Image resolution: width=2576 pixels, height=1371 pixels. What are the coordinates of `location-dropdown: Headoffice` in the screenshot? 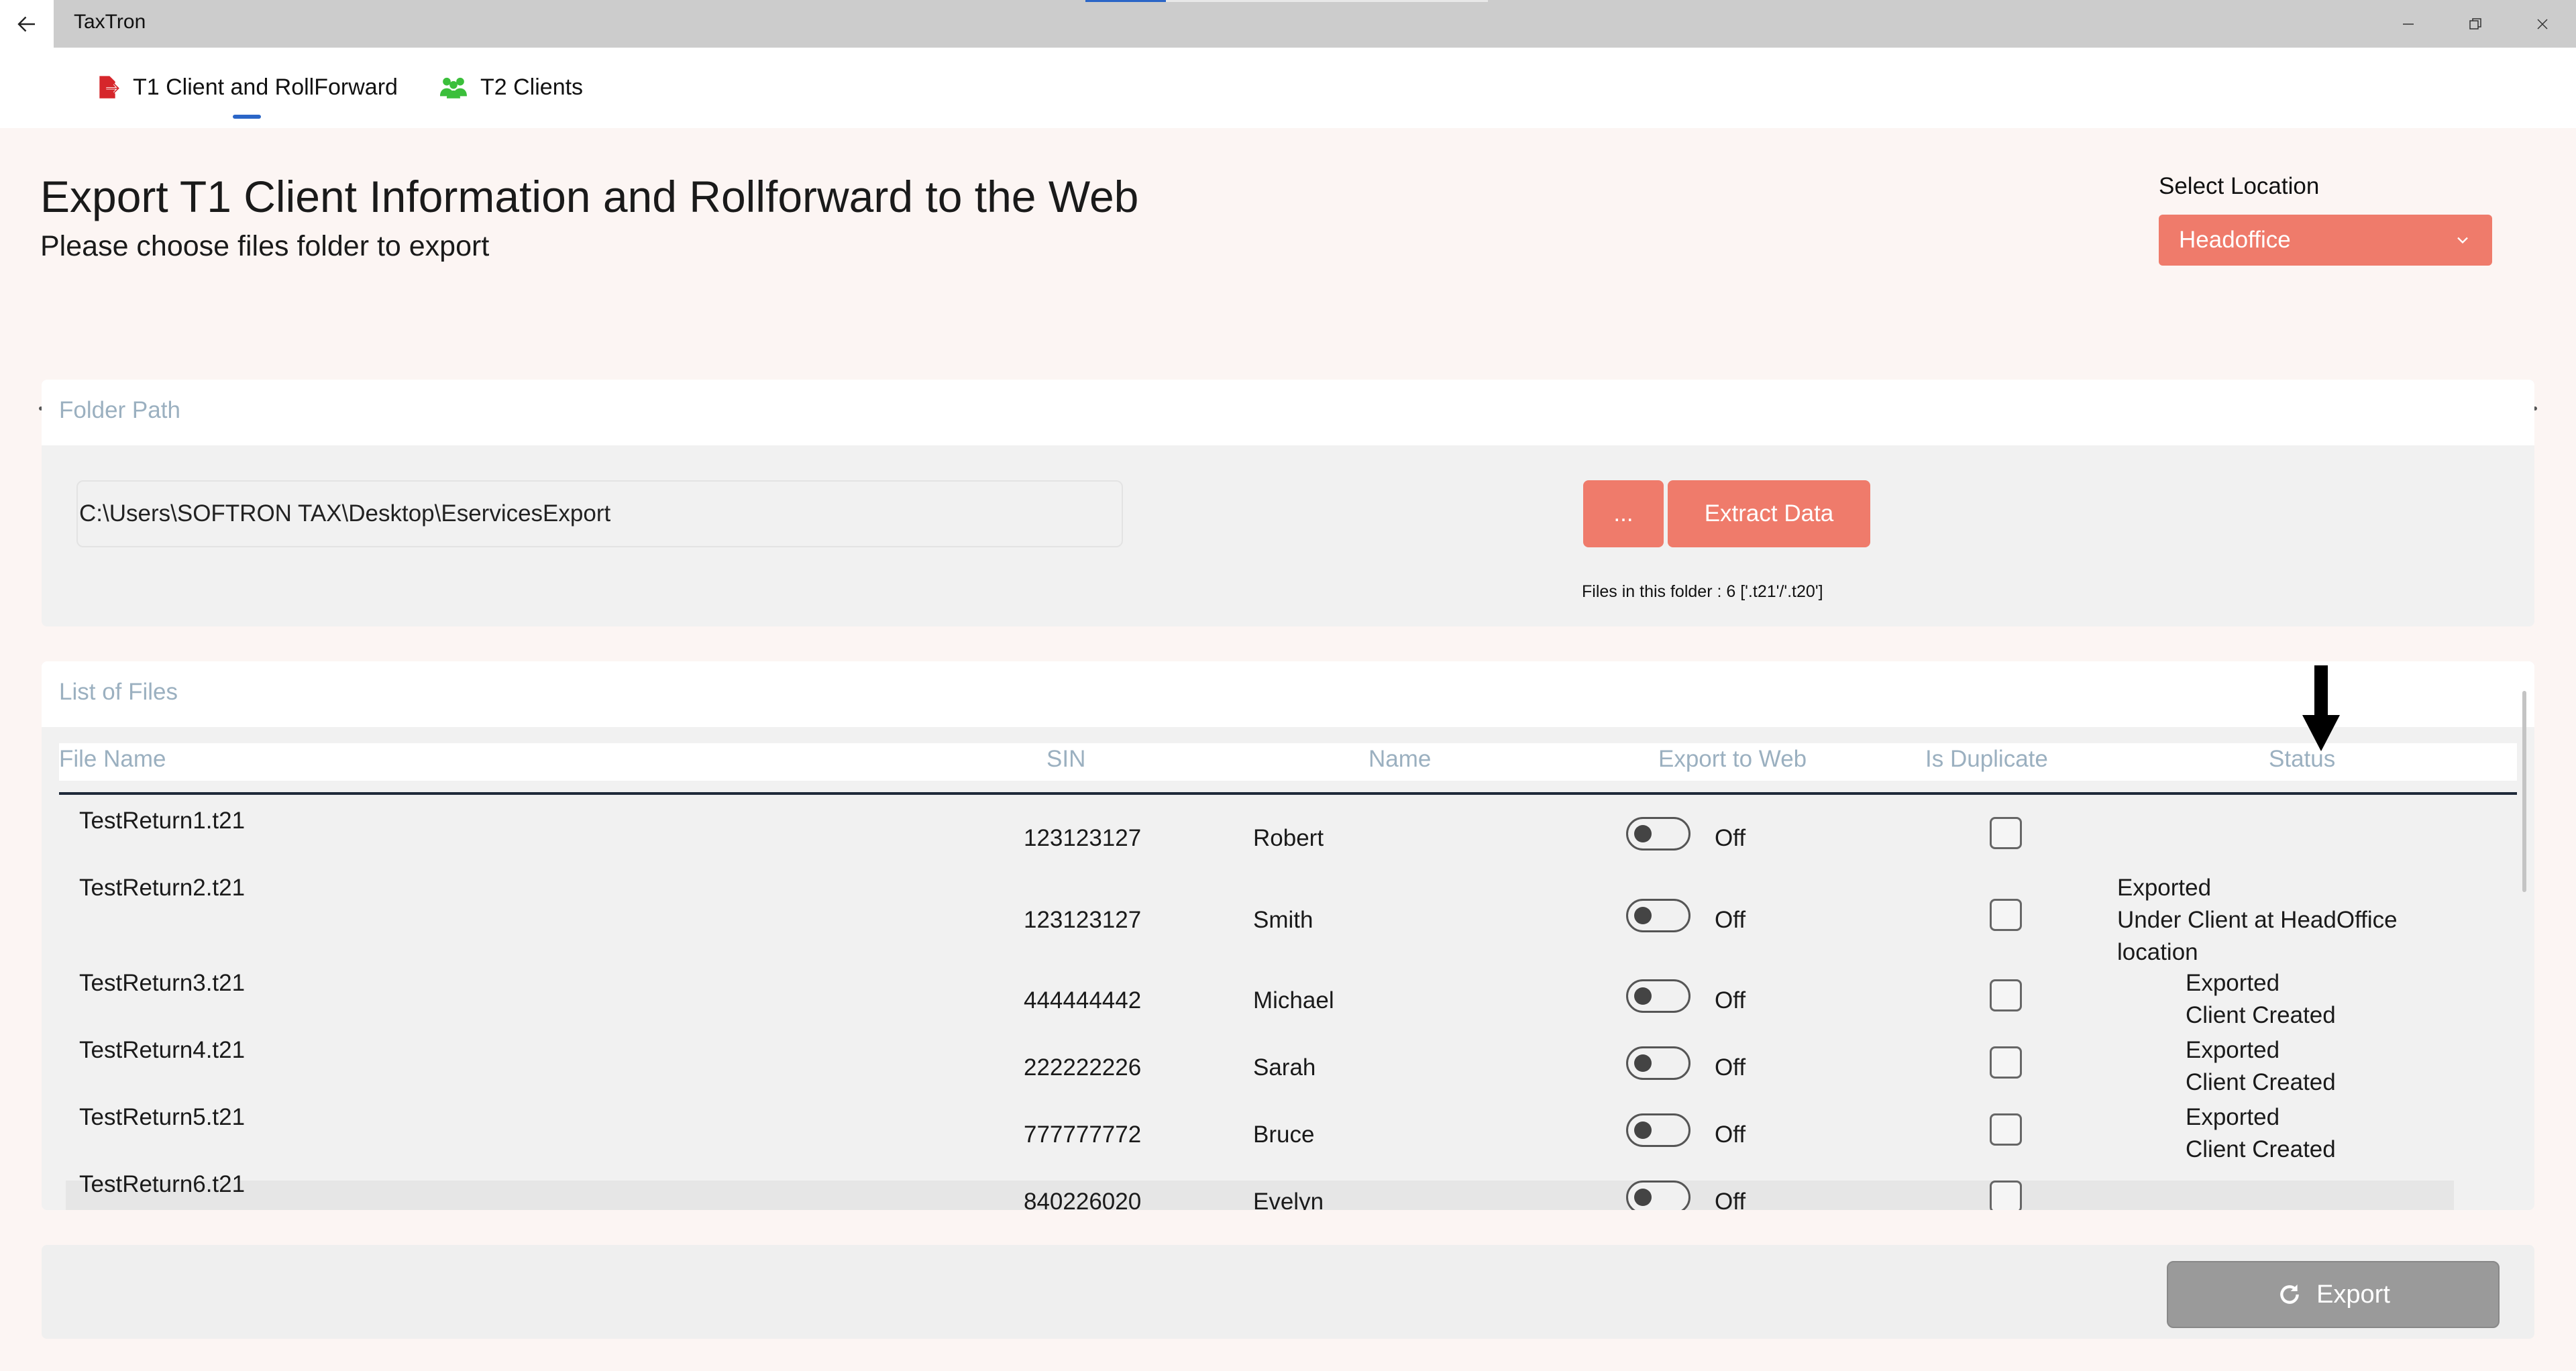 It's located at (2325, 241).